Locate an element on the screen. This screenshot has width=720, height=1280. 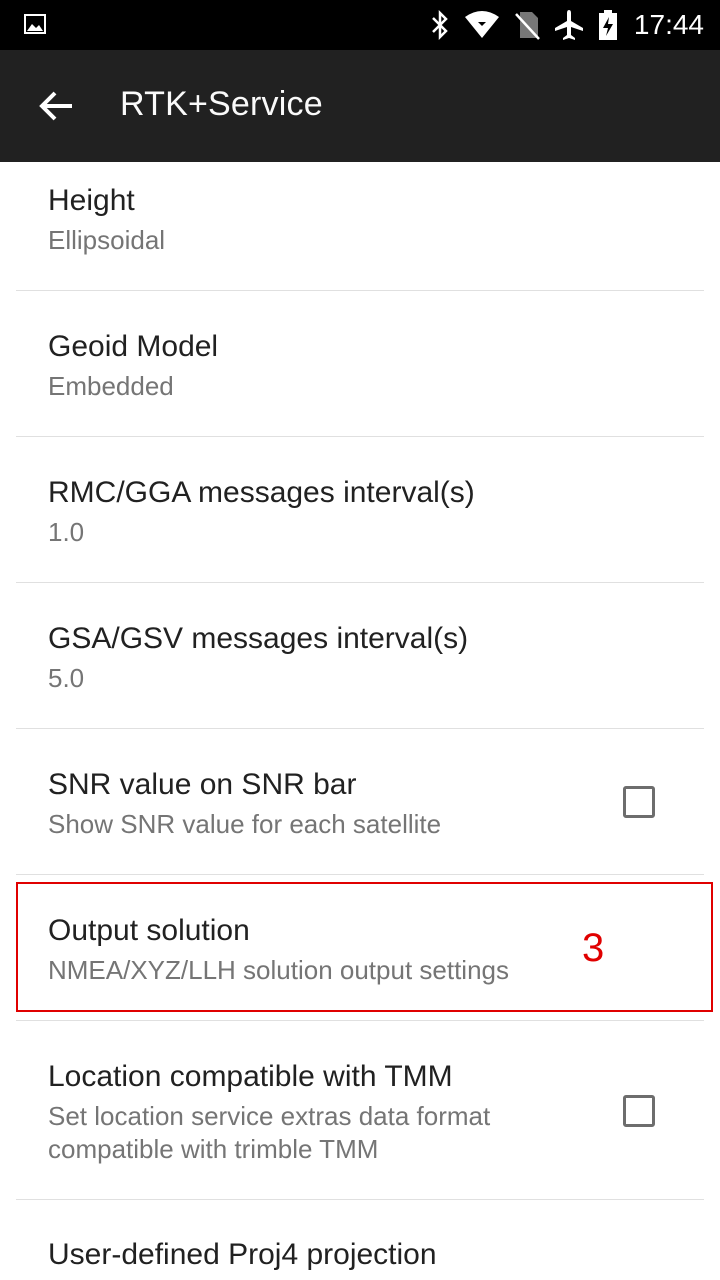
pref-height: Height Ellipsoidal is located at coordinates (360, 226).